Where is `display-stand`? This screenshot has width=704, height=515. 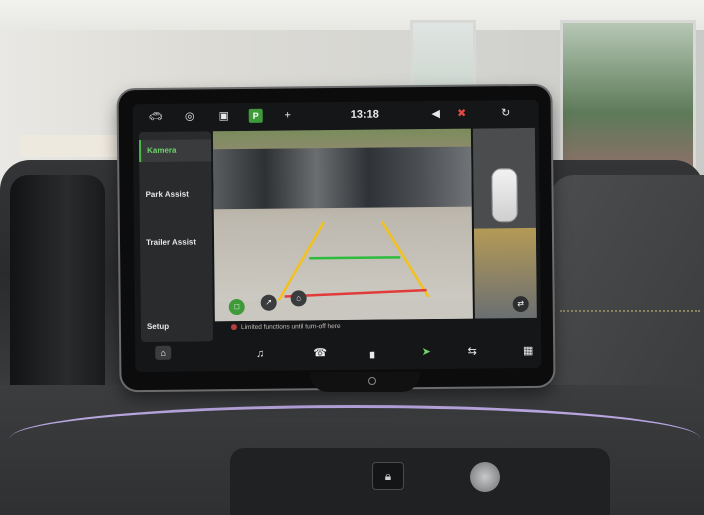
display-stand is located at coordinates (365, 382).